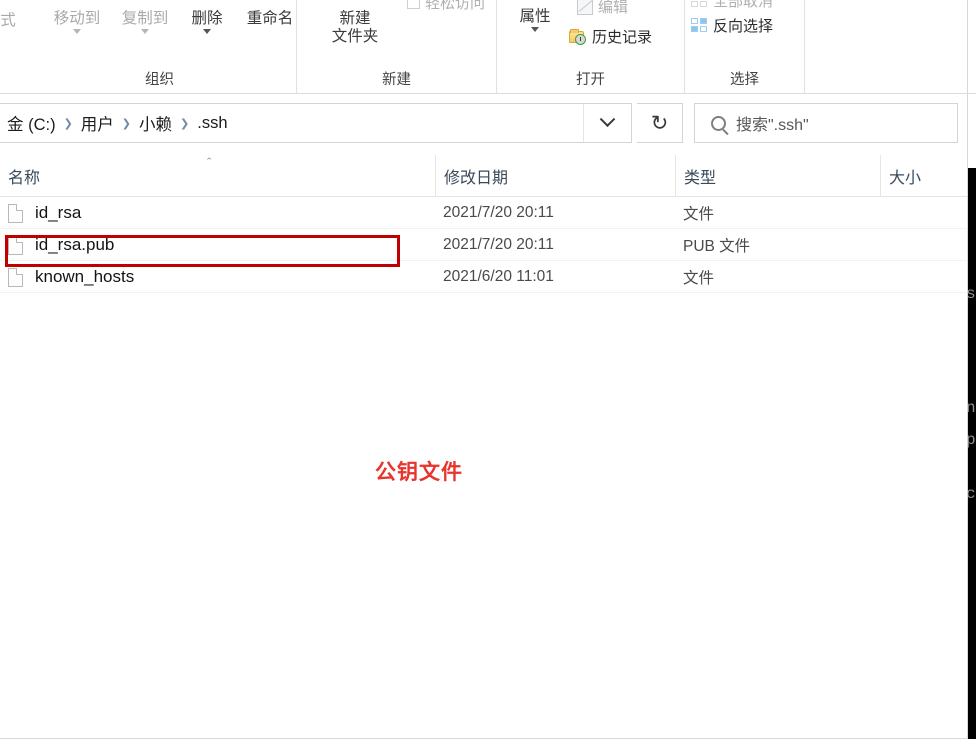 This screenshot has width=976, height=739. Describe the element at coordinates (777, 176) in the screenshot. I see `column-header-type: 类型` at that location.